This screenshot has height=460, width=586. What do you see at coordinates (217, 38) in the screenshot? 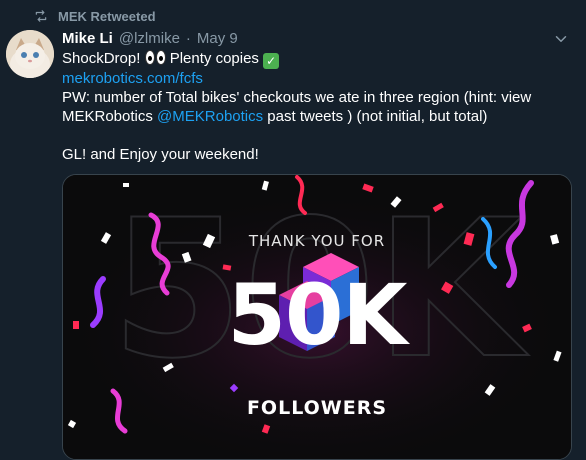
I see `tweet-date: May 9` at bounding box center [217, 38].